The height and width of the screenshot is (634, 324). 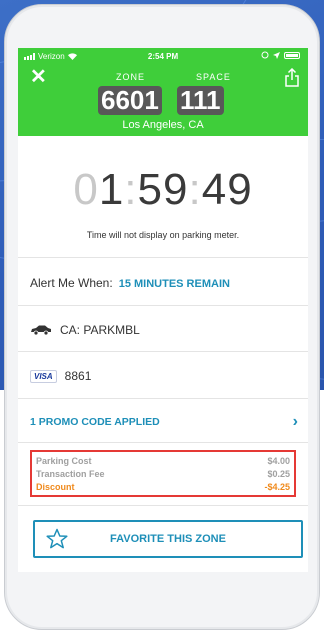 I want to click on chevron-right-icon: ›, so click(x=295, y=422).